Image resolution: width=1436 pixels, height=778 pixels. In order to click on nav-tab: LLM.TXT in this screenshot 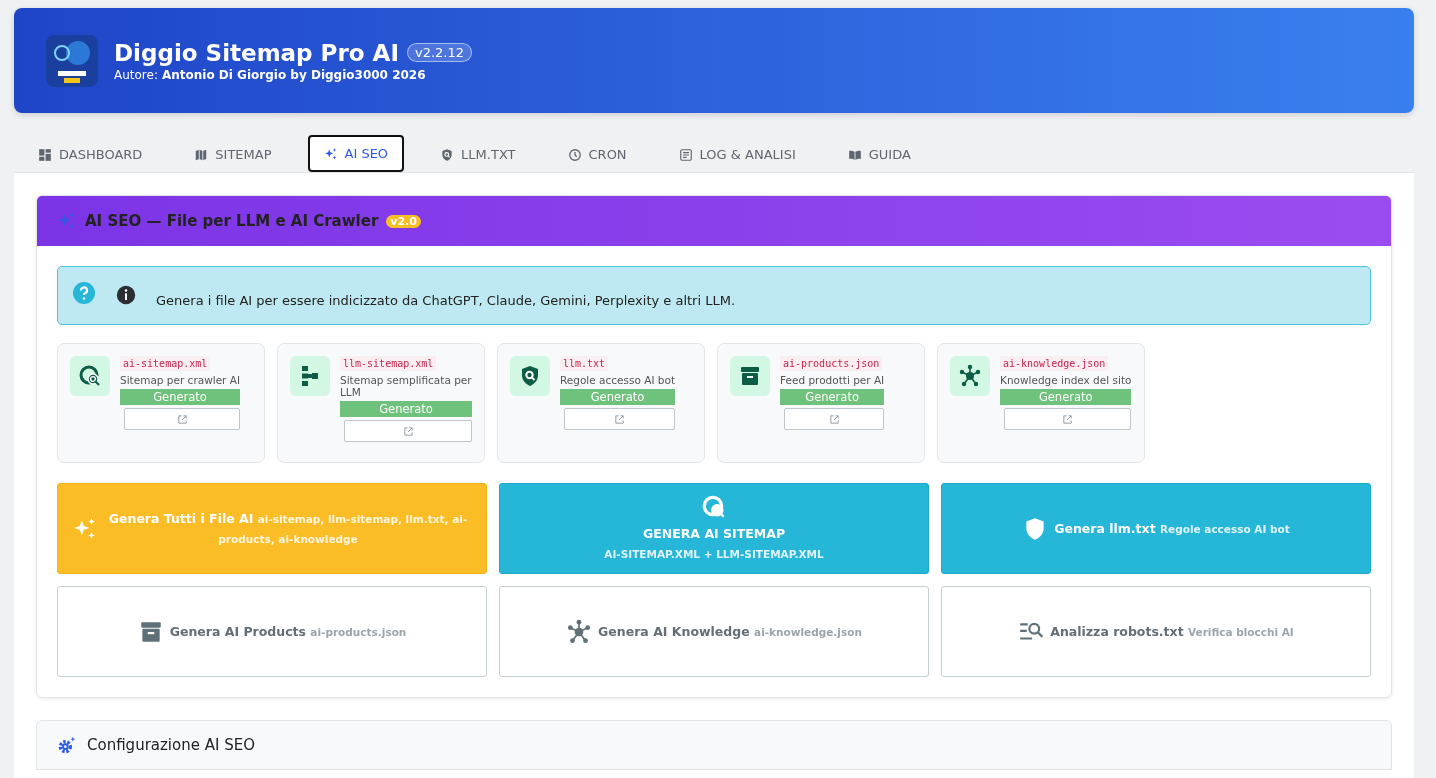, I will do `click(478, 153)`.